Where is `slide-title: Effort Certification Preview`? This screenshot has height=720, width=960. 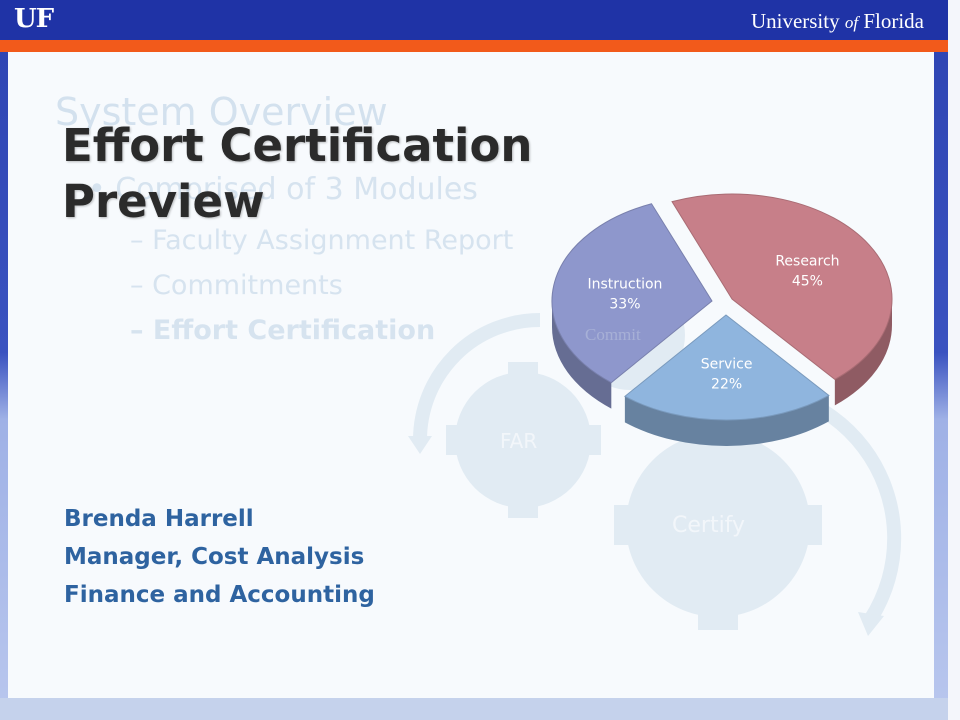 slide-title: Effort Certification Preview is located at coordinates (297, 174).